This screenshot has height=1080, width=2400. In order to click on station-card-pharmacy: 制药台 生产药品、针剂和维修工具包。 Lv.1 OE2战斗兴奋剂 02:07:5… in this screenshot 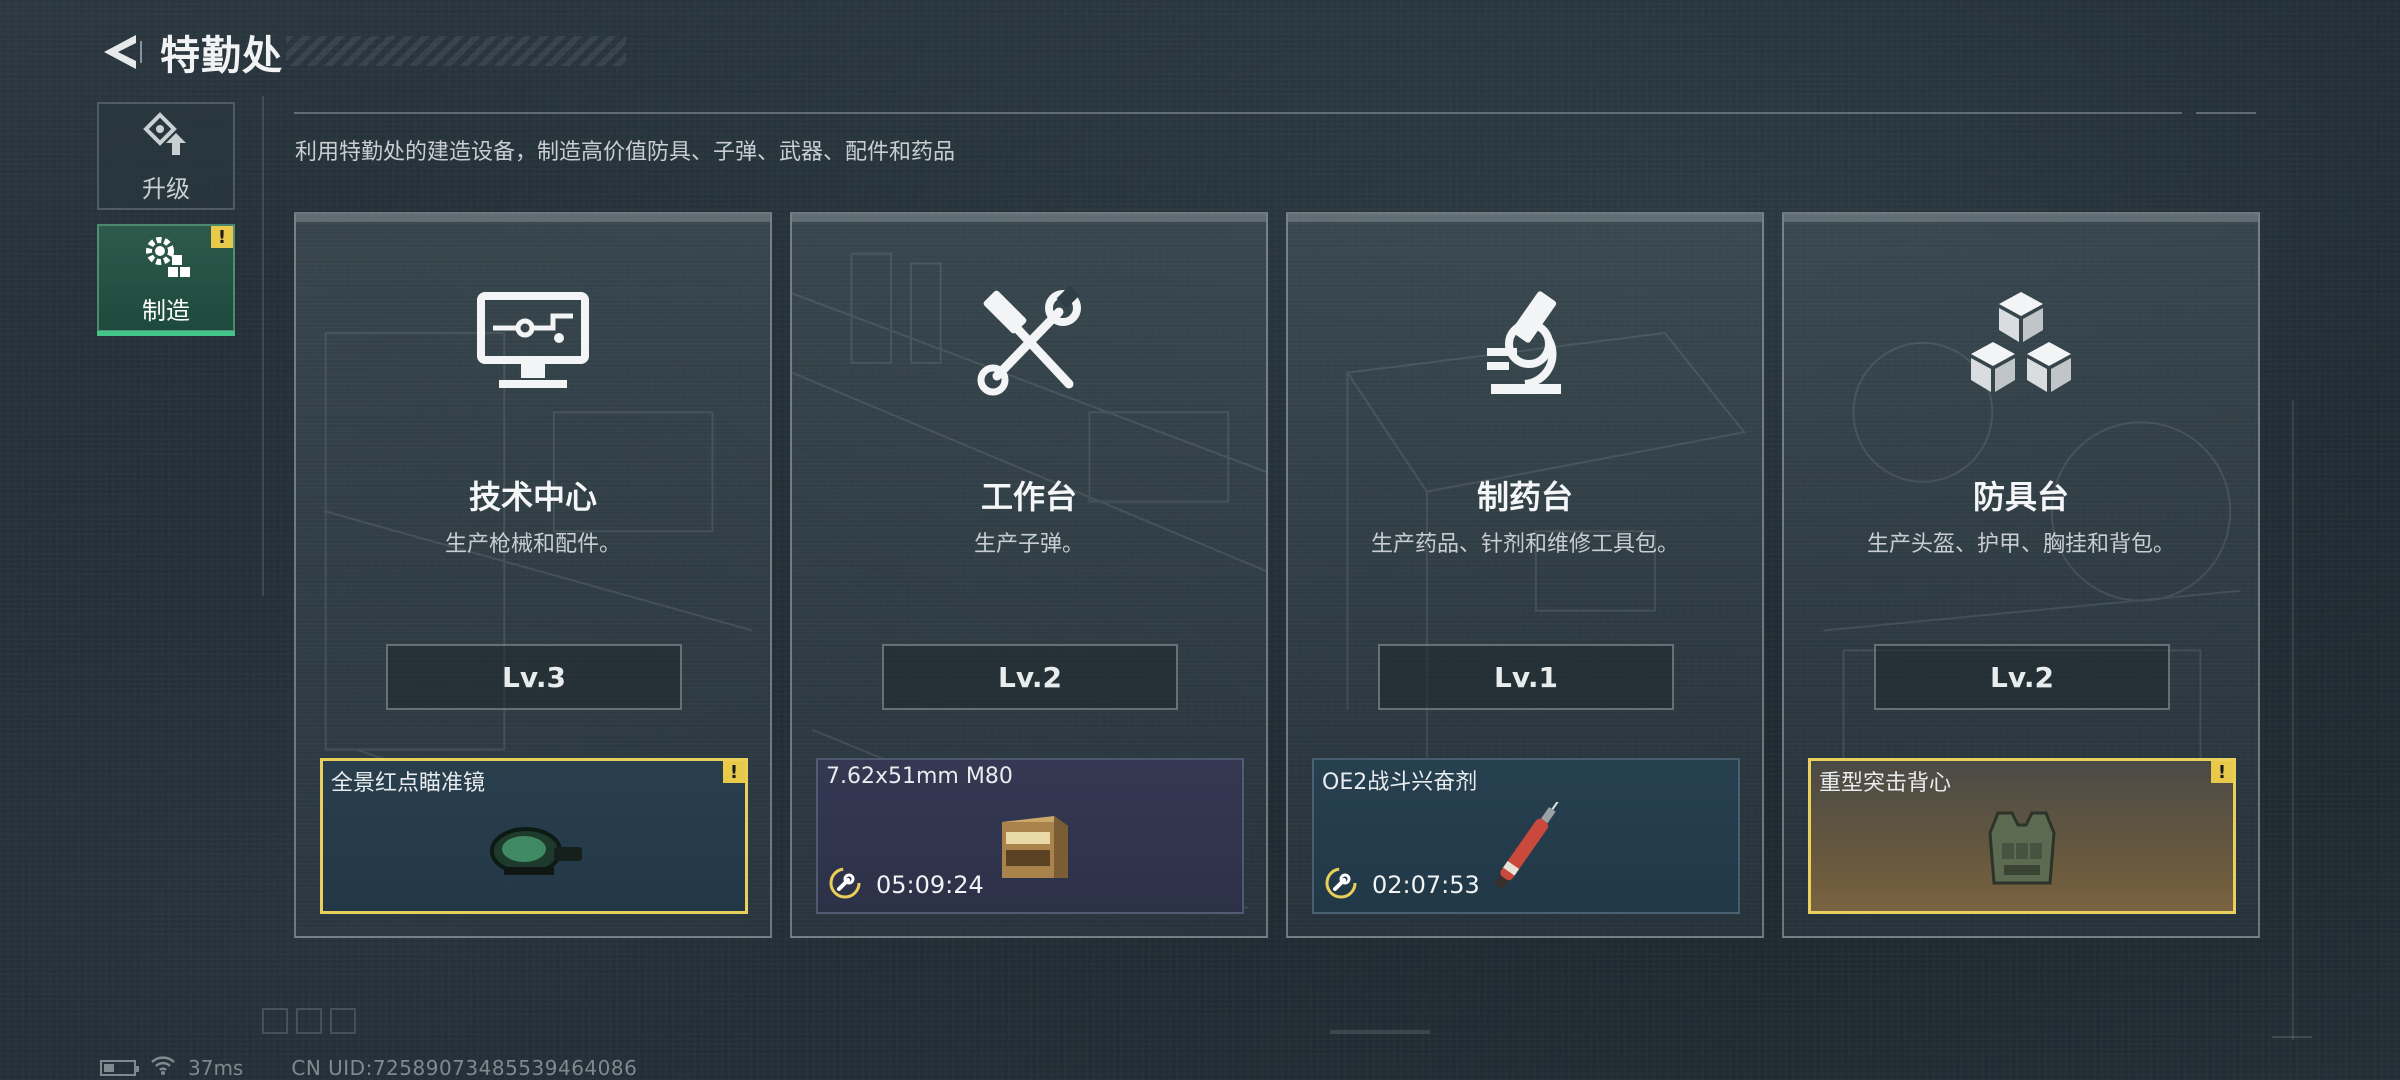, I will do `click(1525, 575)`.